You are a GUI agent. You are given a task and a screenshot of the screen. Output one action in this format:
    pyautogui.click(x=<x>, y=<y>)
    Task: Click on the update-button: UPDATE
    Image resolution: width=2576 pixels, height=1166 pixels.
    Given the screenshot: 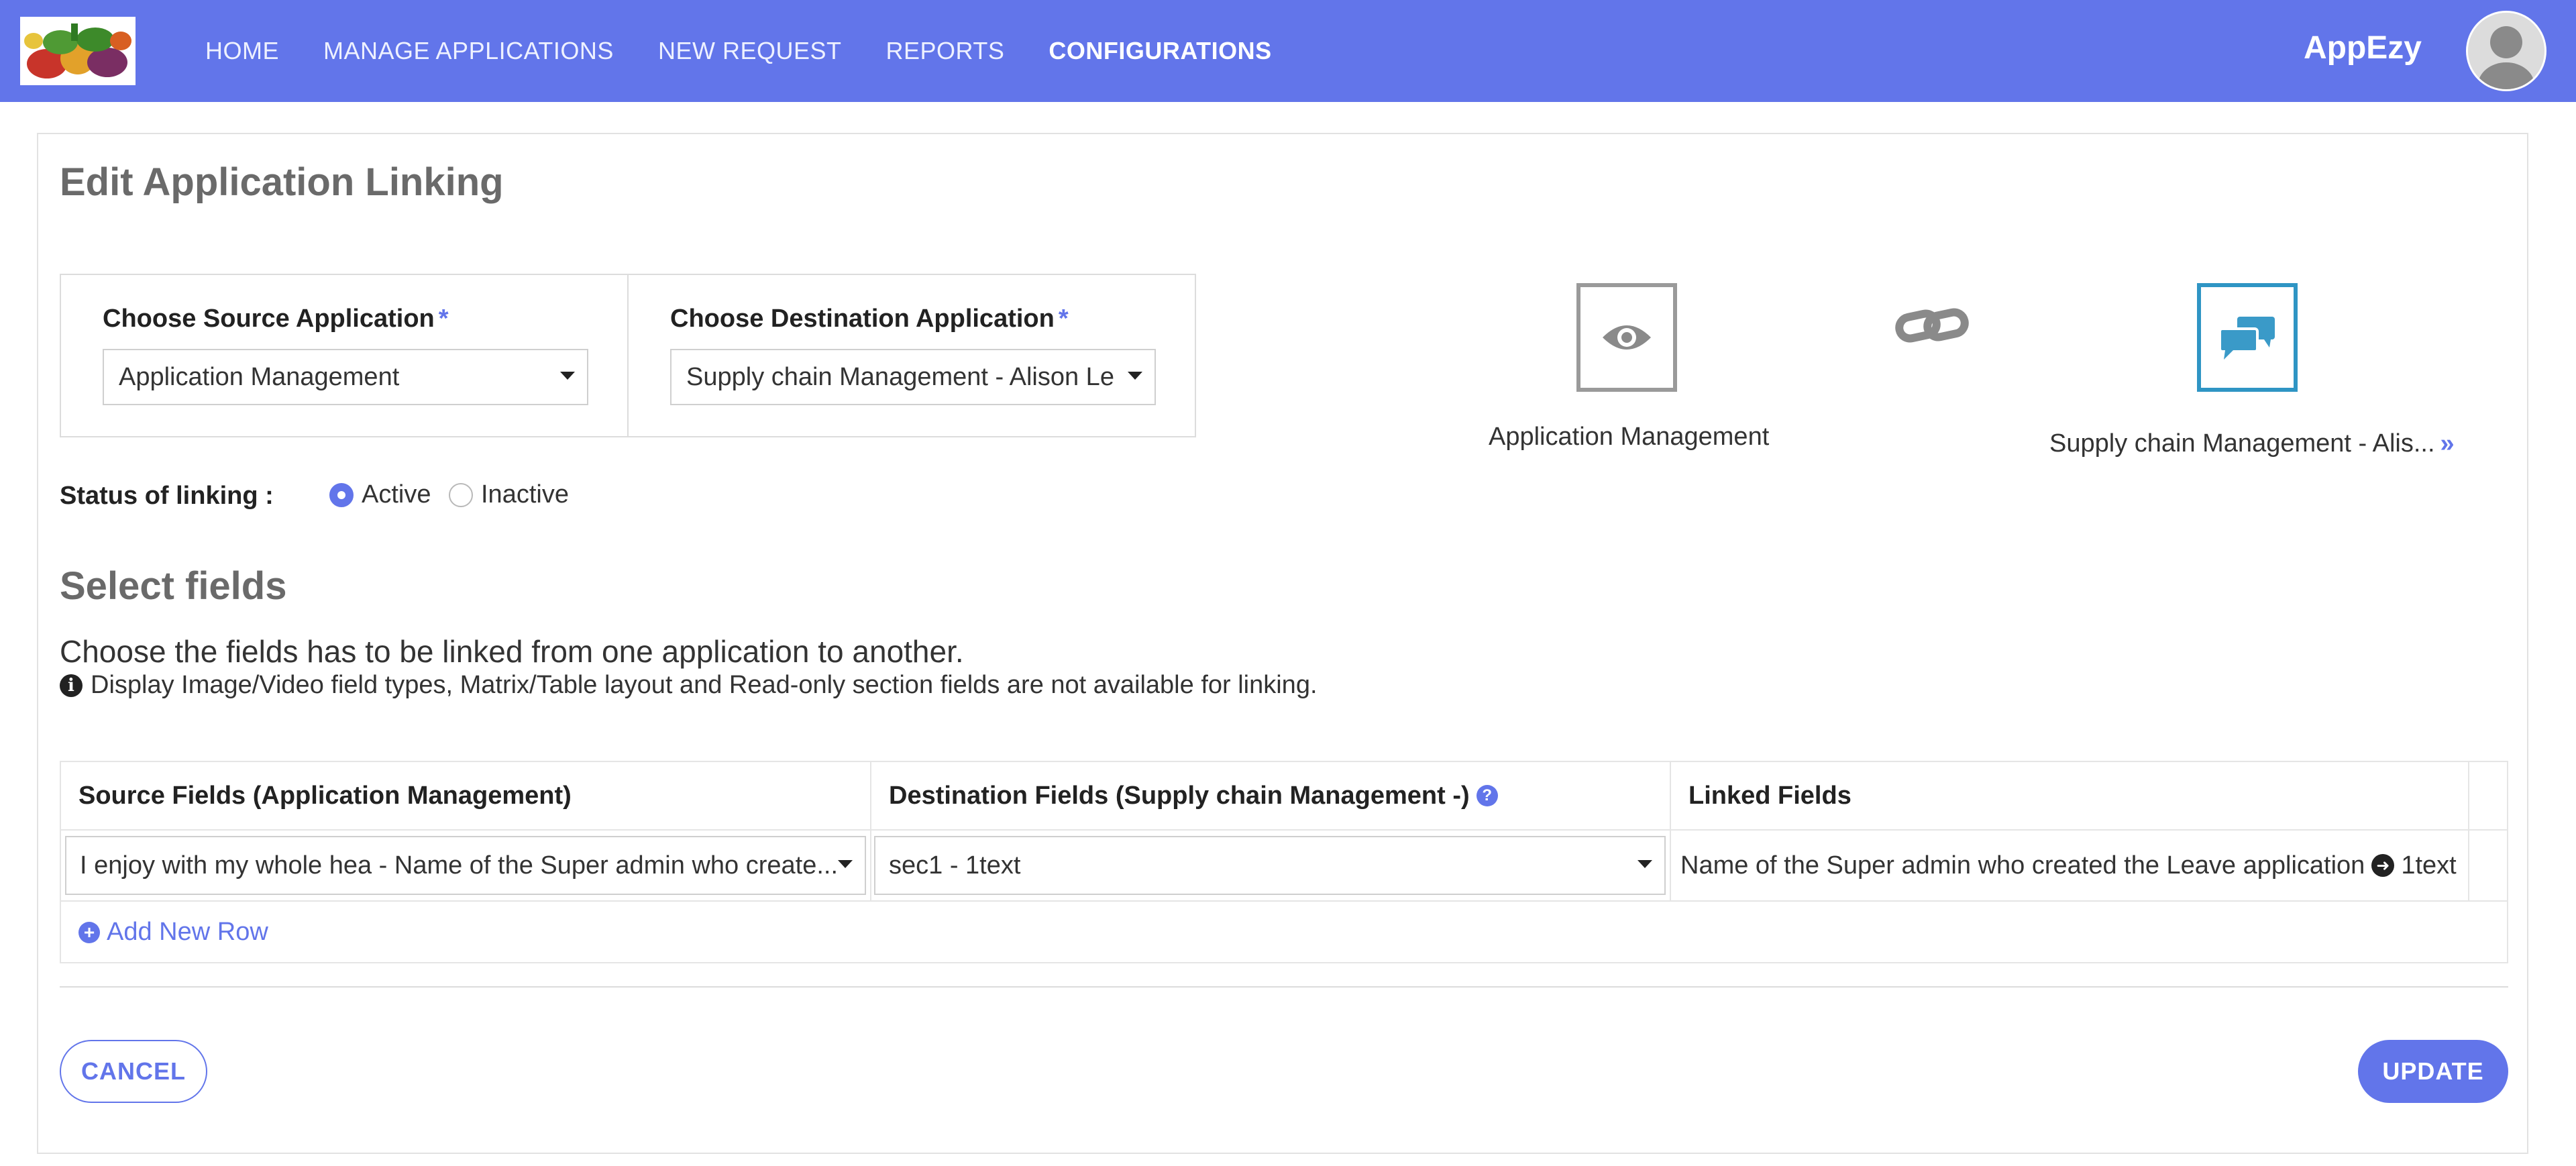 What is the action you would take?
    pyautogui.click(x=2433, y=1071)
    